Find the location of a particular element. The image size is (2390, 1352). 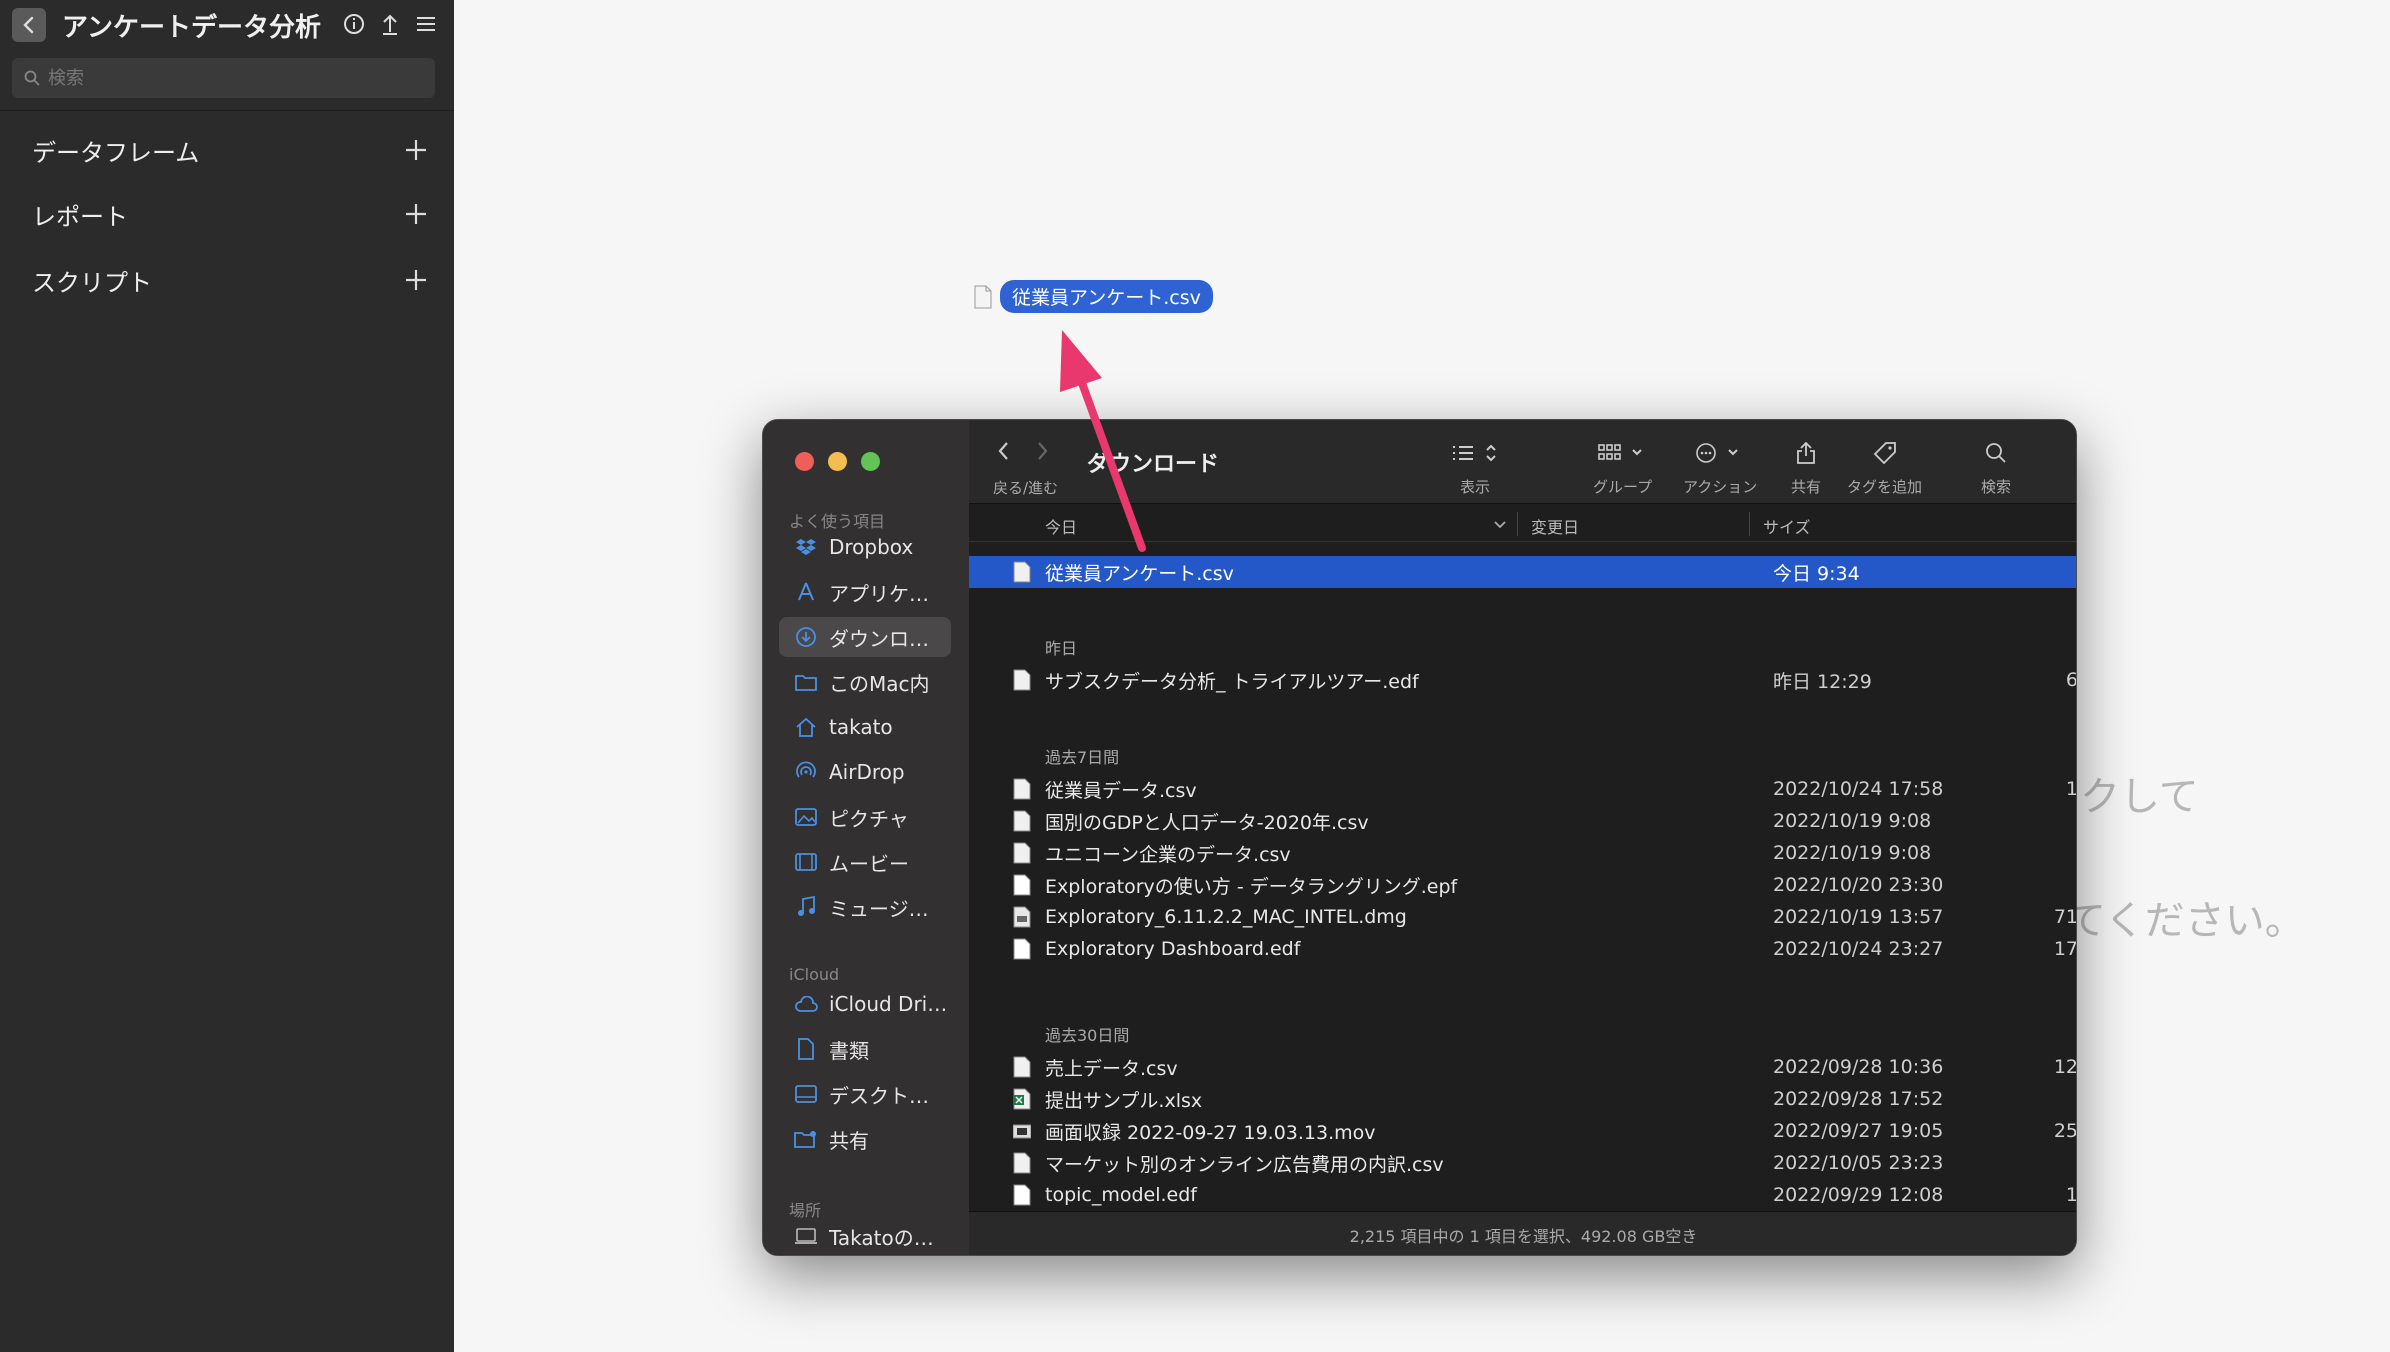

file-row: 国別のGDPと人口データ-2020年.csv 2022/10/19 9:08 is located at coordinates (1522, 821).